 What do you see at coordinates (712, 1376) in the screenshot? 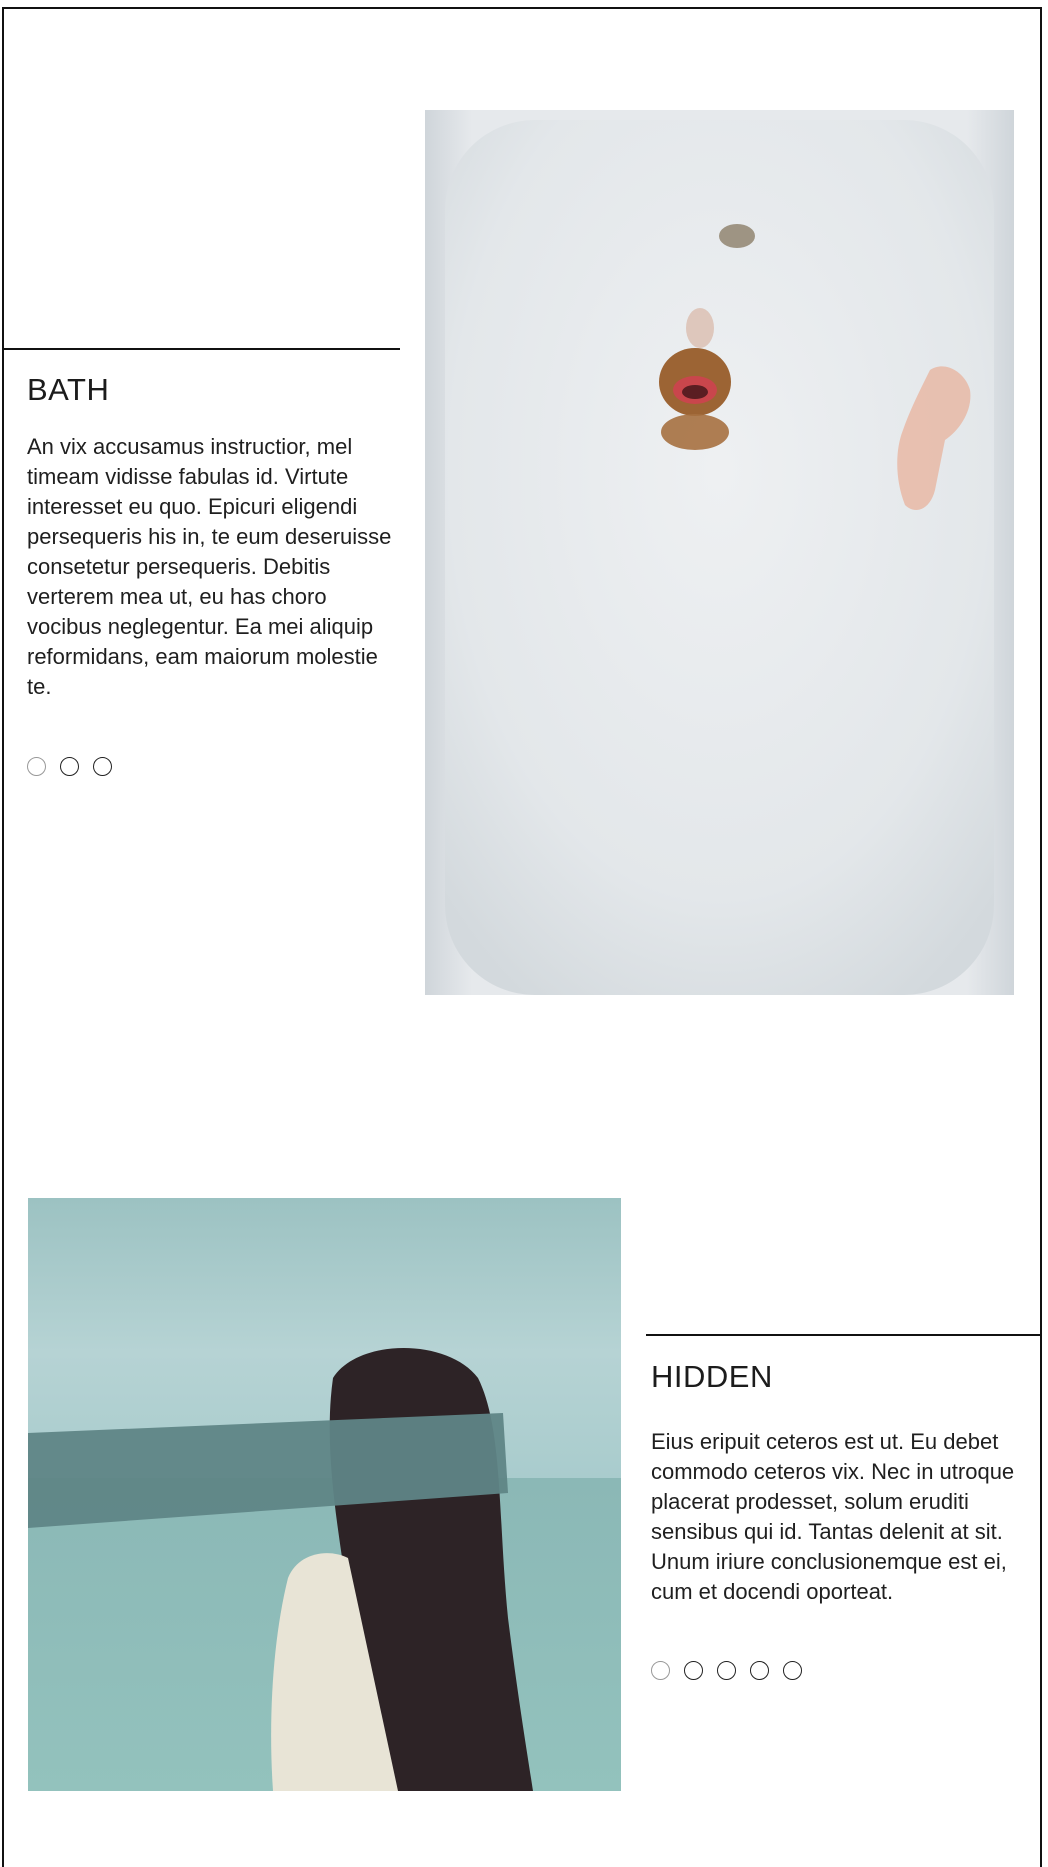
I see `section-title-hidden: HIDDEN` at bounding box center [712, 1376].